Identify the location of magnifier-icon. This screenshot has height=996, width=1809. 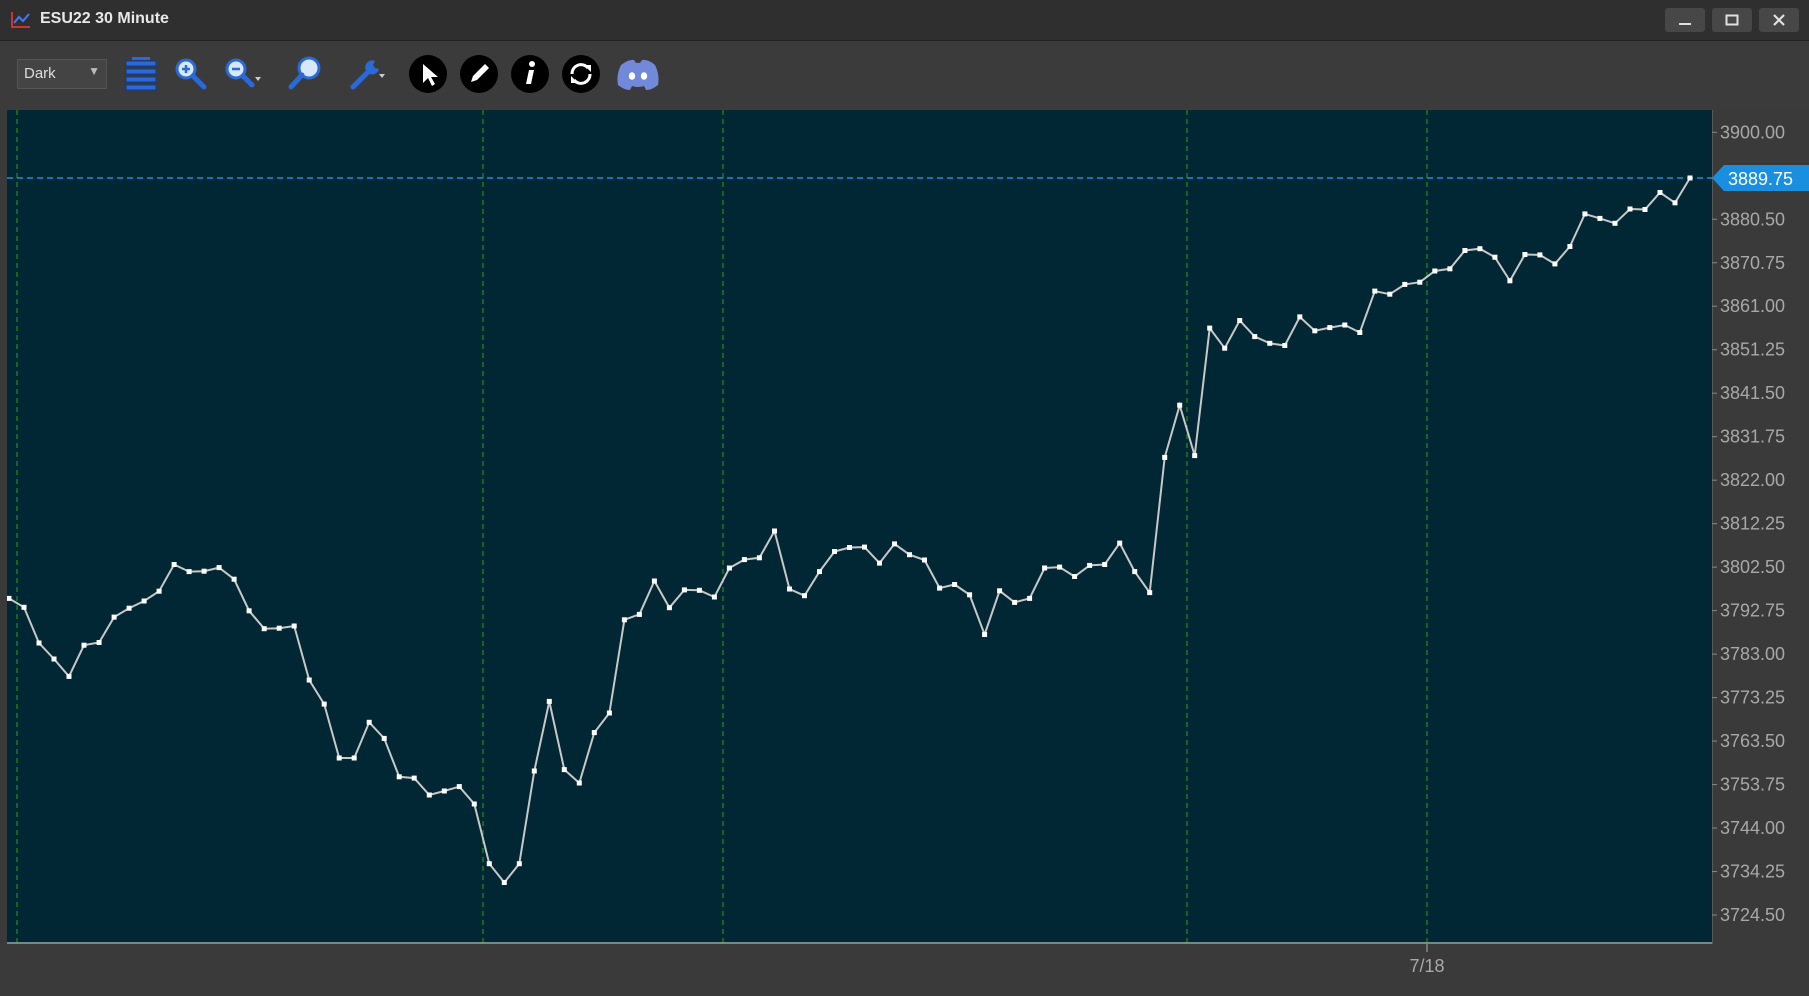
(306, 74).